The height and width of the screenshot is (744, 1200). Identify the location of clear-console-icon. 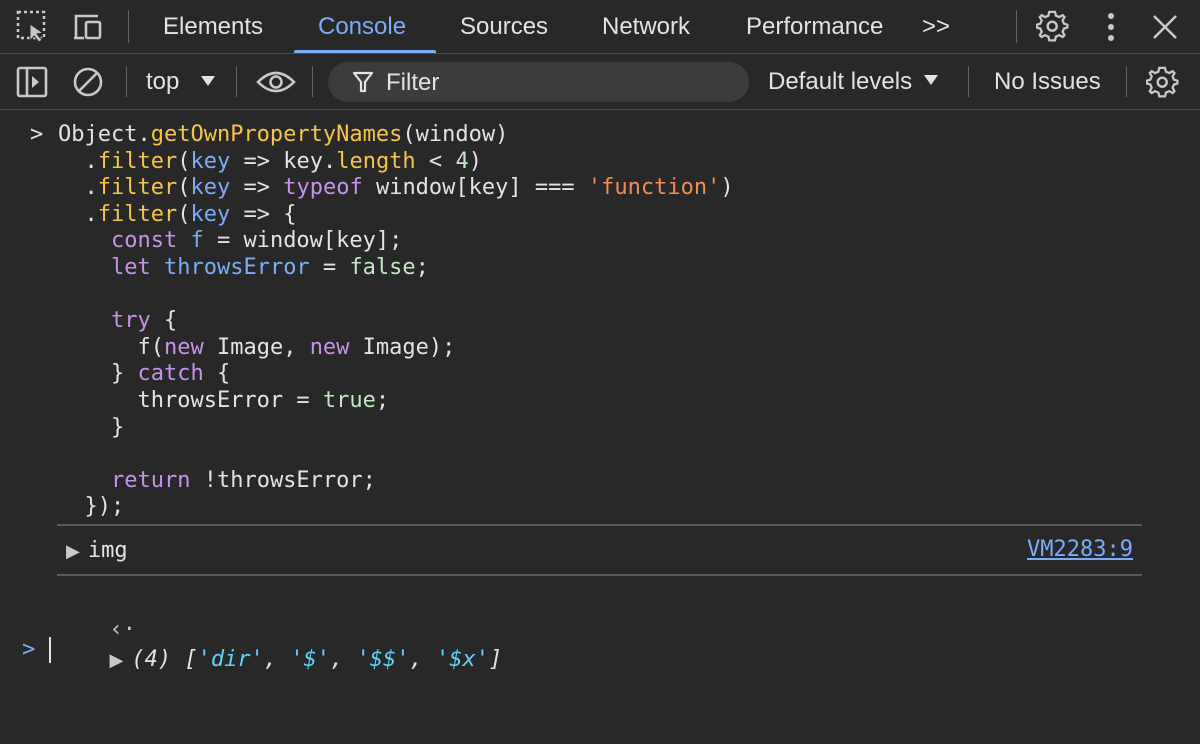
(88, 84).